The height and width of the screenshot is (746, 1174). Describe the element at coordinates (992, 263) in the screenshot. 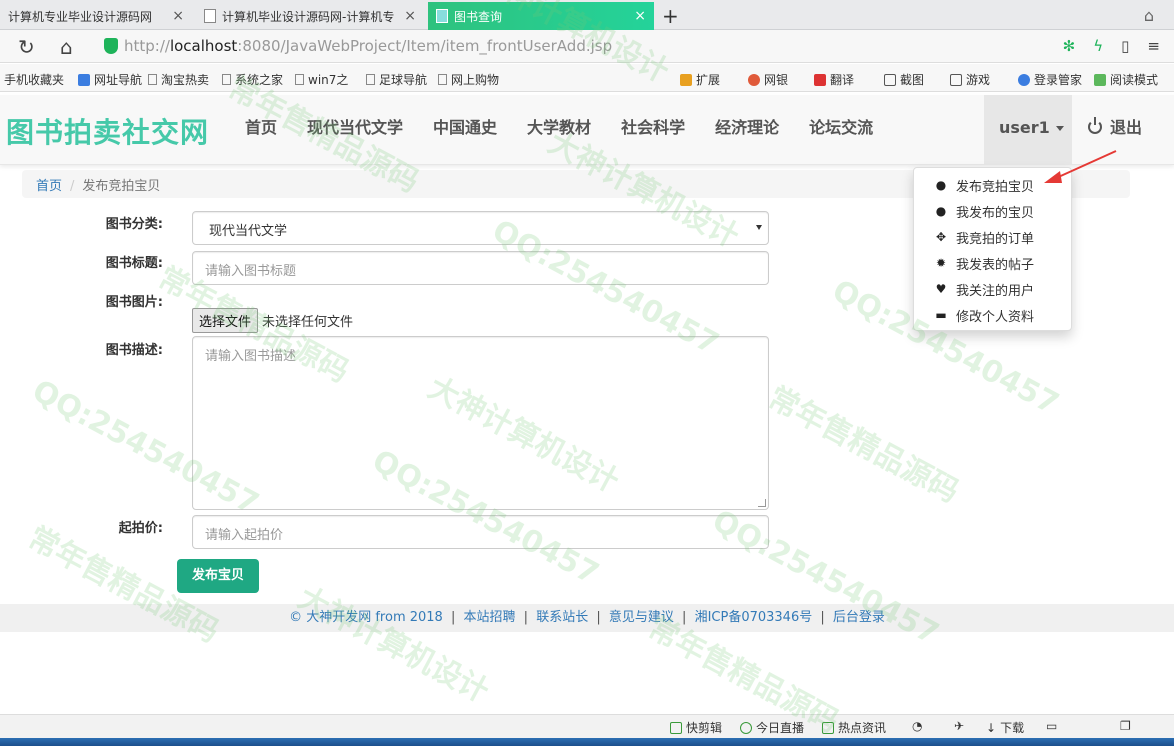

I see `menu-item-my-posts: ✹ 我发表的帖子` at that location.